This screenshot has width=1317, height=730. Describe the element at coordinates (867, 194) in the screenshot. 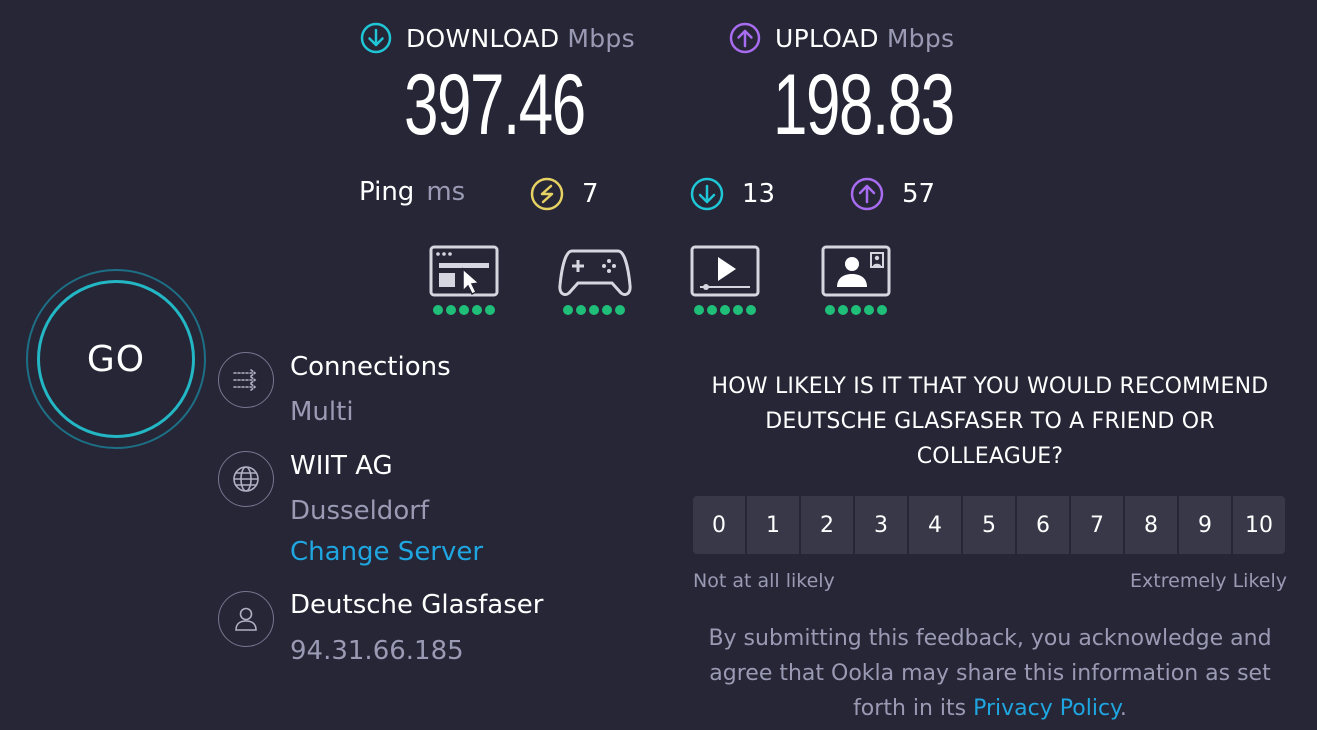

I see `upload-latency-icon` at that location.